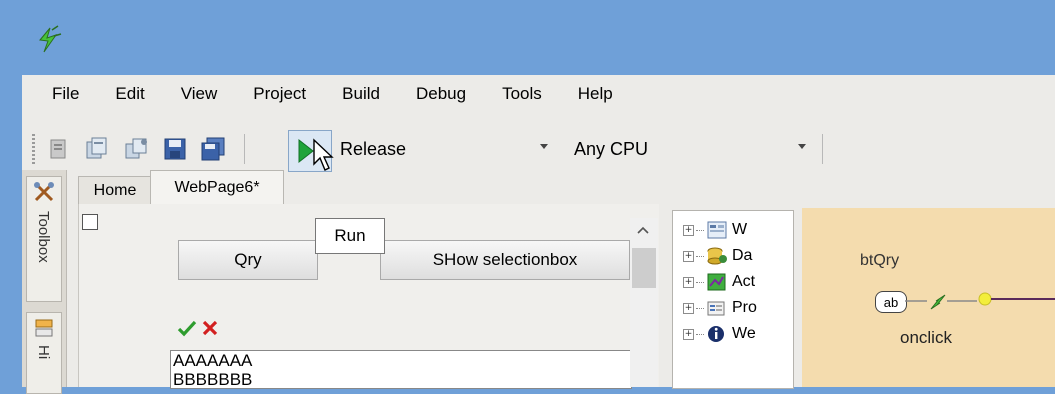  What do you see at coordinates (401, 360) in the screenshot?
I see `list-item: AAAAAAA` at bounding box center [401, 360].